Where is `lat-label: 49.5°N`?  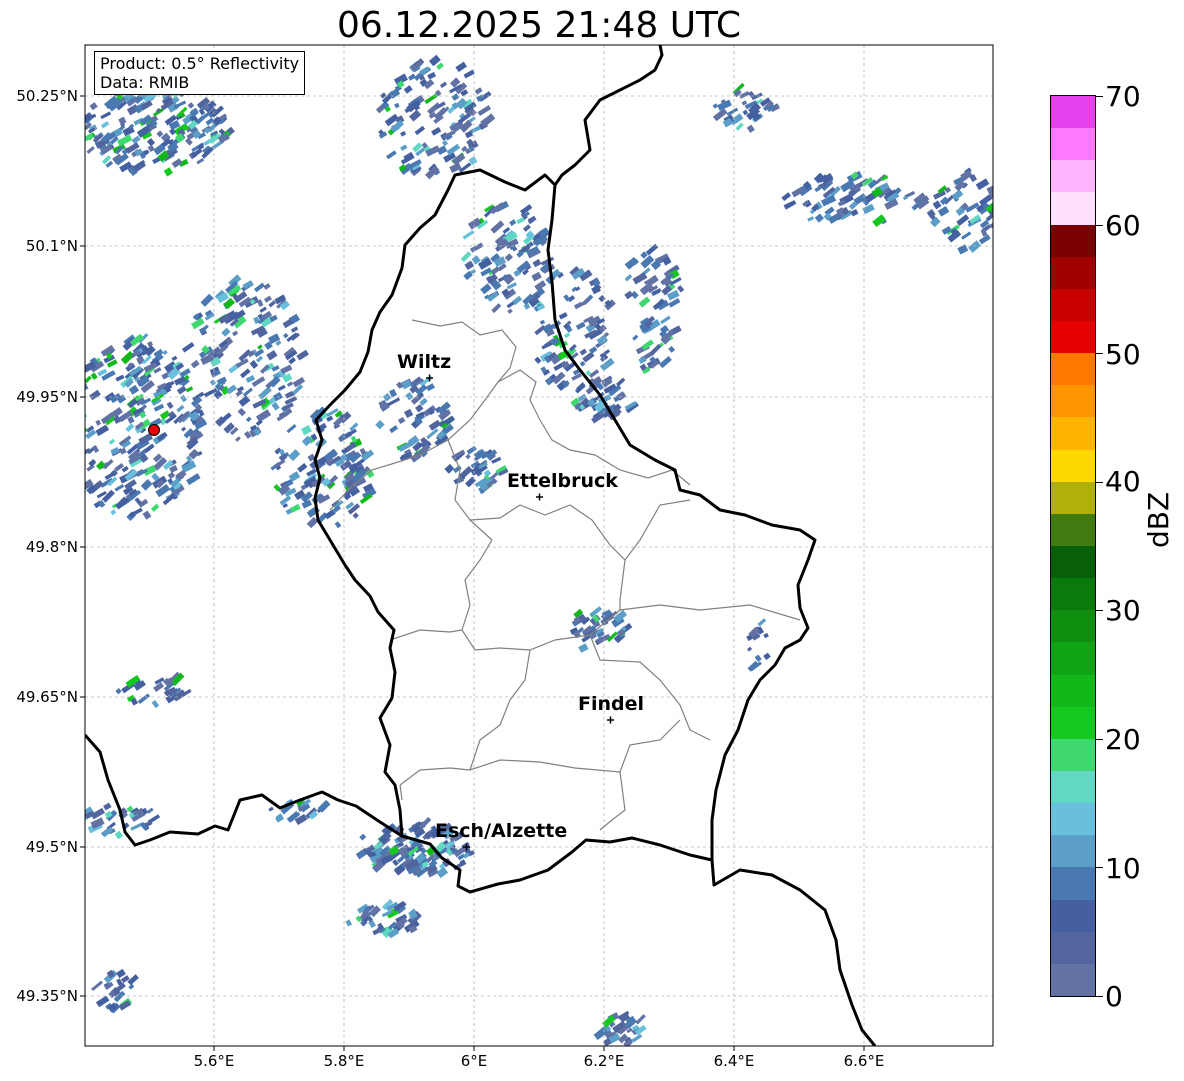 lat-label: 49.5°N is located at coordinates (51, 847).